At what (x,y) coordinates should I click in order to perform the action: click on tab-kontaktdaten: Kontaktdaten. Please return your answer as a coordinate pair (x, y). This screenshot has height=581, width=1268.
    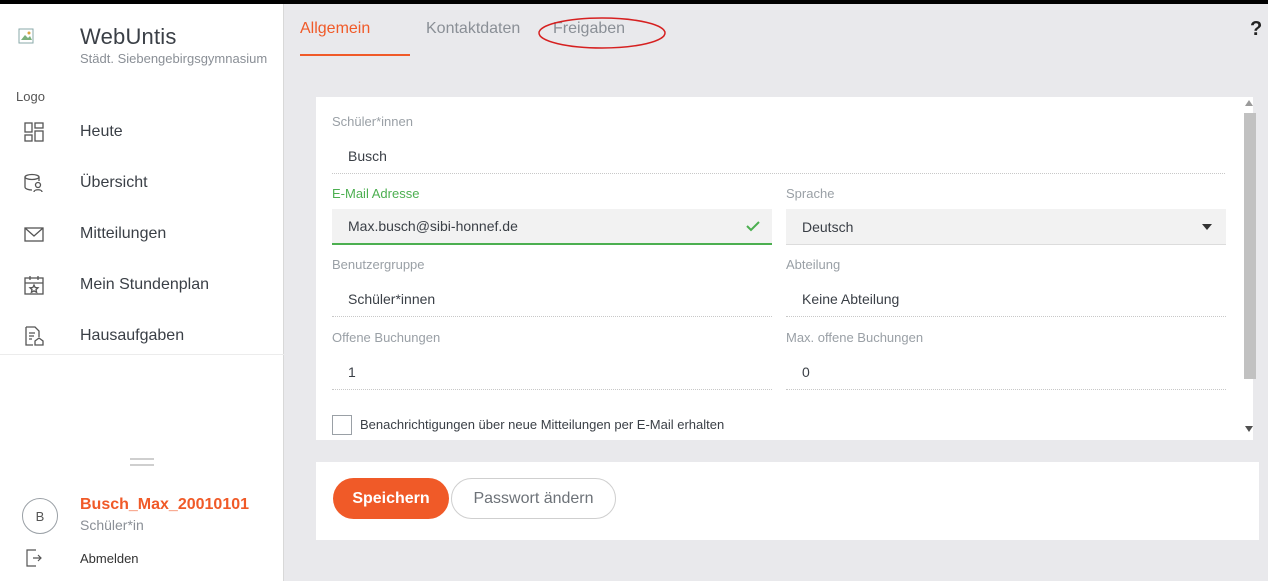
    Looking at the image, I should click on (473, 29).